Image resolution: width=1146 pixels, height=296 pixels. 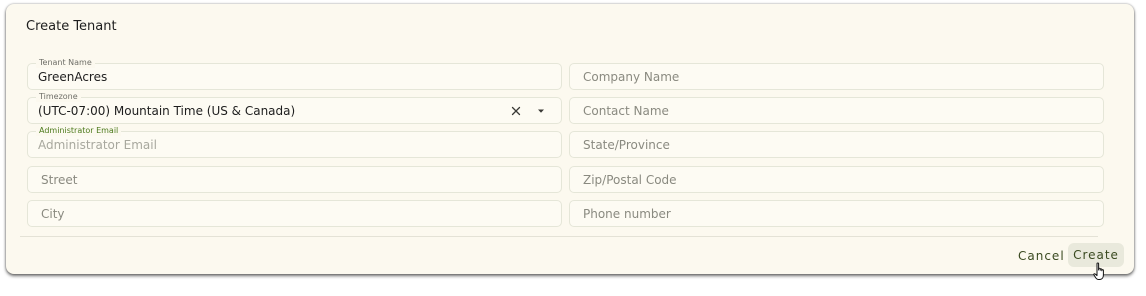 What do you see at coordinates (836, 179) in the screenshot?
I see `zip-postal-code-field: Zip/Postal Code` at bounding box center [836, 179].